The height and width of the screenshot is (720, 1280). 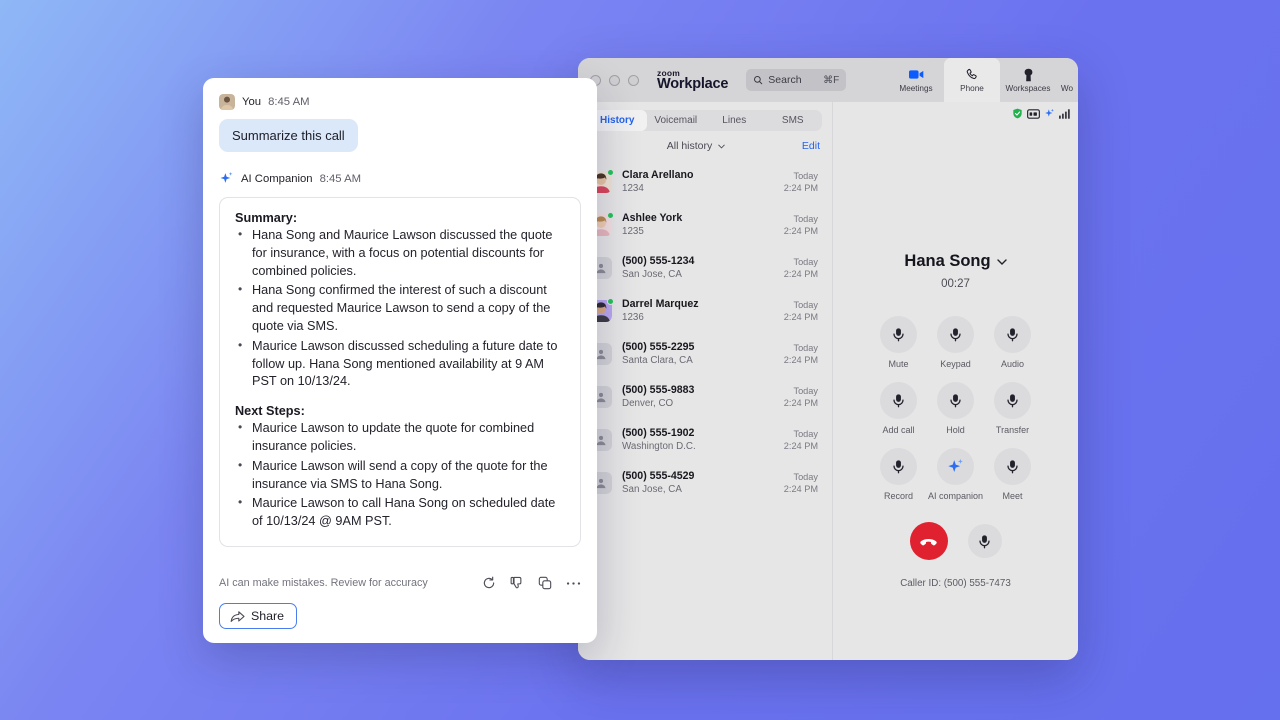 I want to click on maximize-window-button, so click(x=633, y=80).